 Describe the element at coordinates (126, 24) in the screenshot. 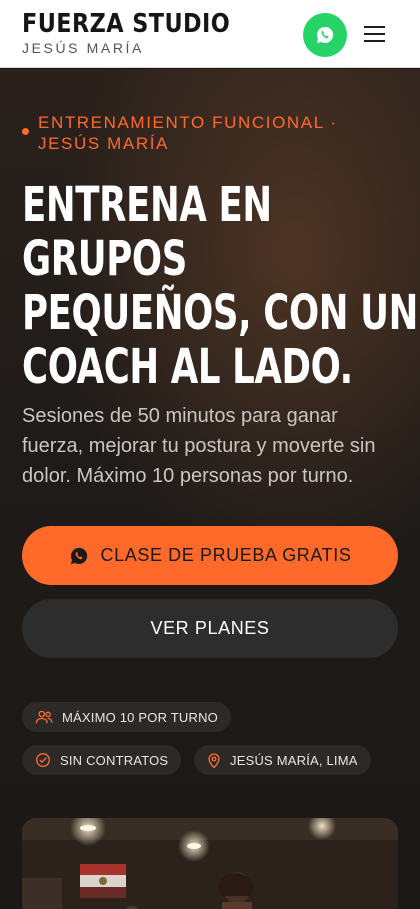

I see `brand-name: FUERZA STUDIO` at that location.